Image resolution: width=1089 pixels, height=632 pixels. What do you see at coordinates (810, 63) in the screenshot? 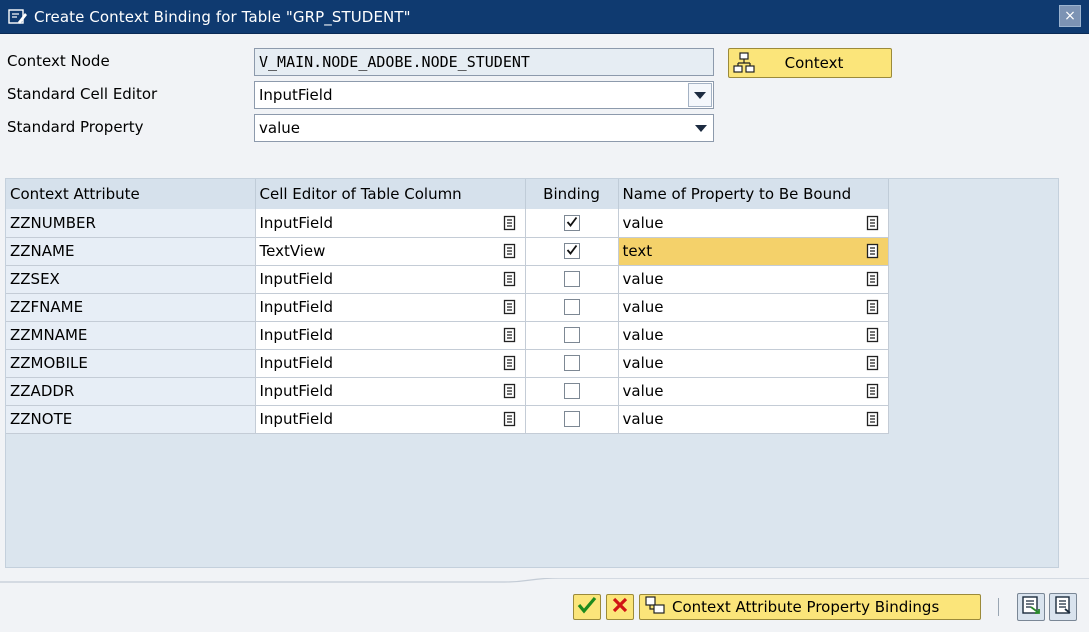
I see `context-button: Context` at bounding box center [810, 63].